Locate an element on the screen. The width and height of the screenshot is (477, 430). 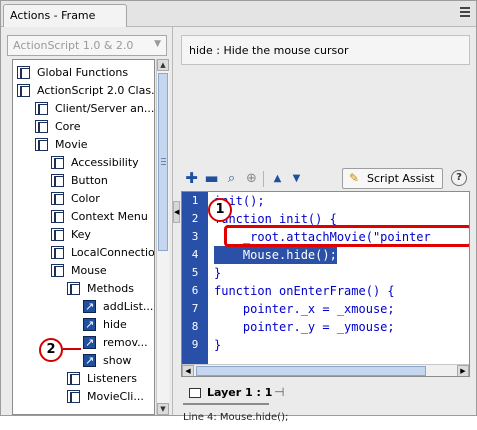
annotation-pointer-line is located at coordinates (72, 349).